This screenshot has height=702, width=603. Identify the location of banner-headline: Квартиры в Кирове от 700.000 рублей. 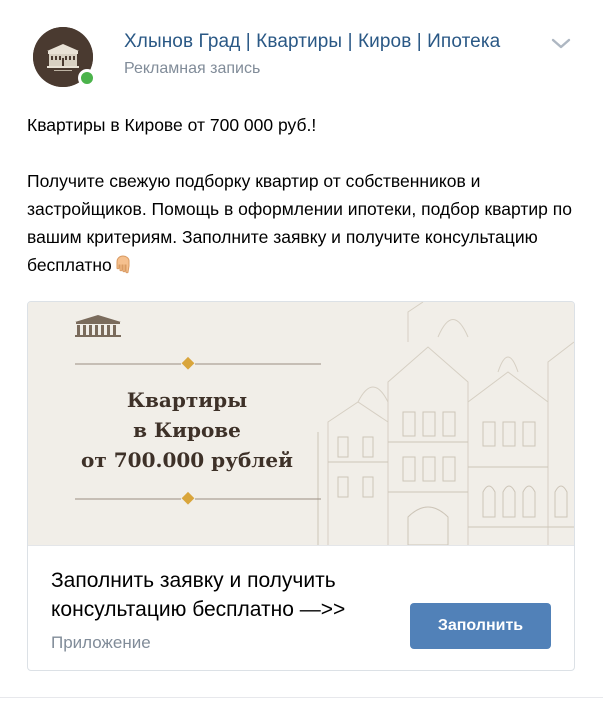
(187, 430).